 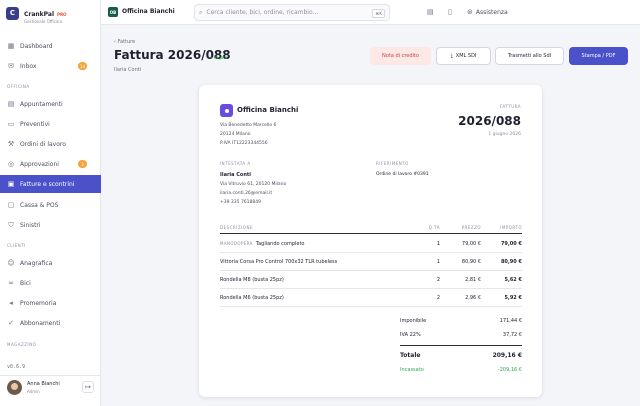 What do you see at coordinates (36, 46) in the screenshot?
I see `sidebar-item-label: Dashboard` at bounding box center [36, 46].